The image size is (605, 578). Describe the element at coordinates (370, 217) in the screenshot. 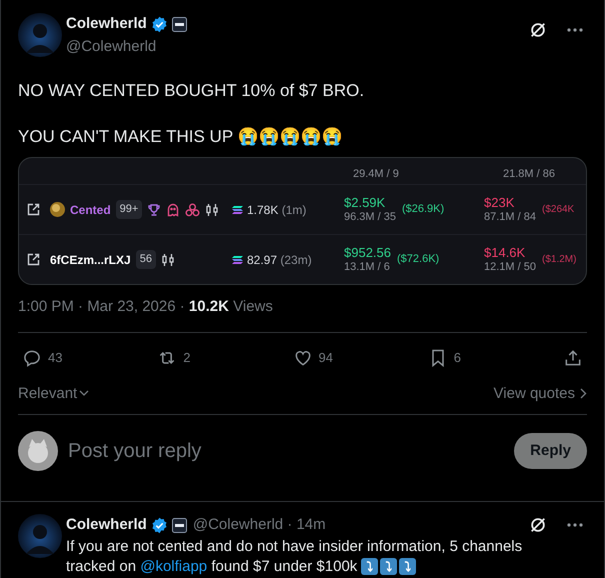

I see `table-cell: 96.3M / 35` at that location.